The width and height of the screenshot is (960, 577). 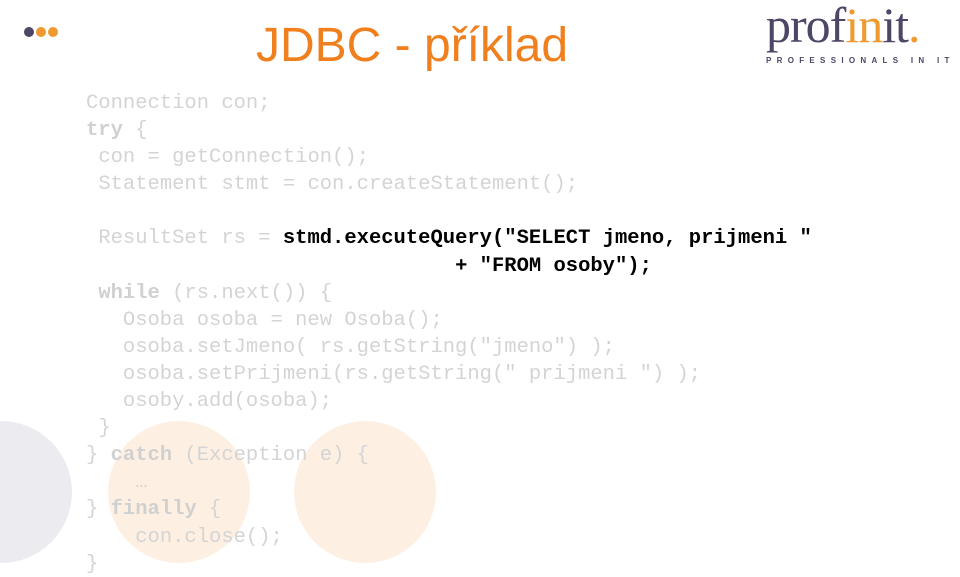 What do you see at coordinates (141, 456) in the screenshot?
I see `code-keyword: catch` at bounding box center [141, 456].